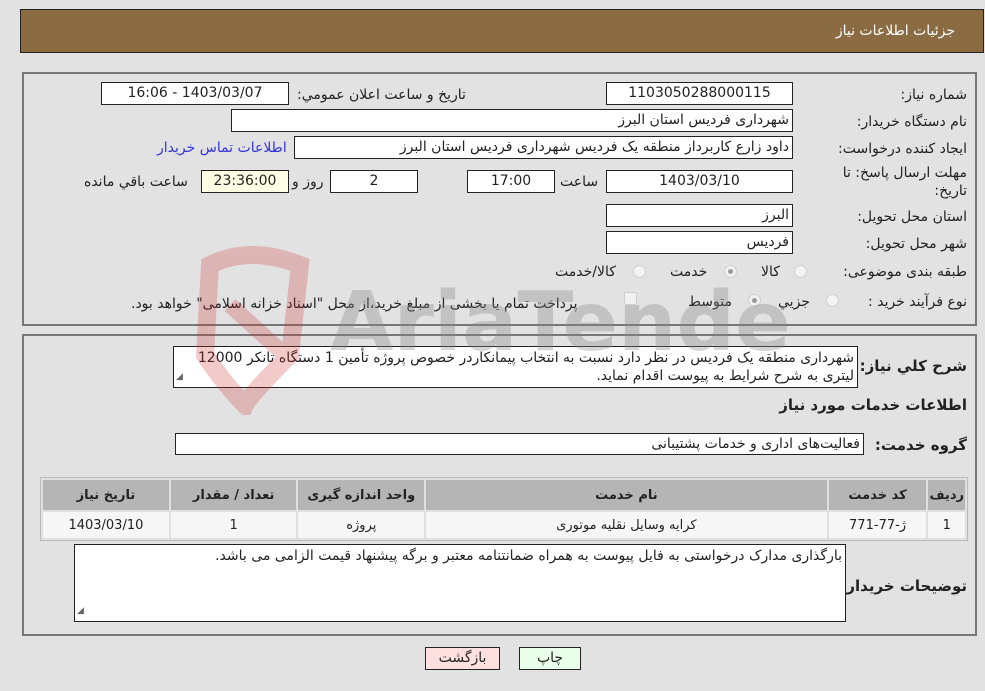 This screenshot has width=985, height=691. What do you see at coordinates (916, 244) in the screenshot?
I see `delivery-city-label: شهر محل تحویل:` at bounding box center [916, 244].